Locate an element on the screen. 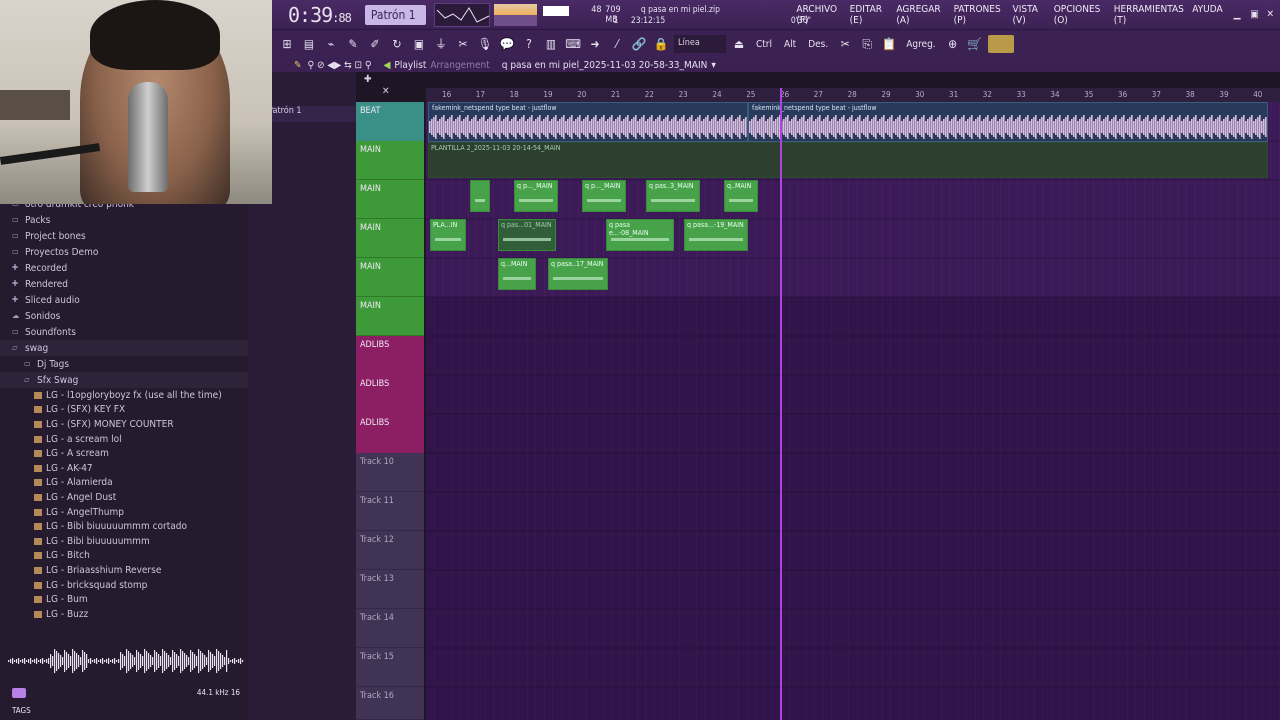  browser-item: ▭ Project bones is located at coordinates (124, 236).